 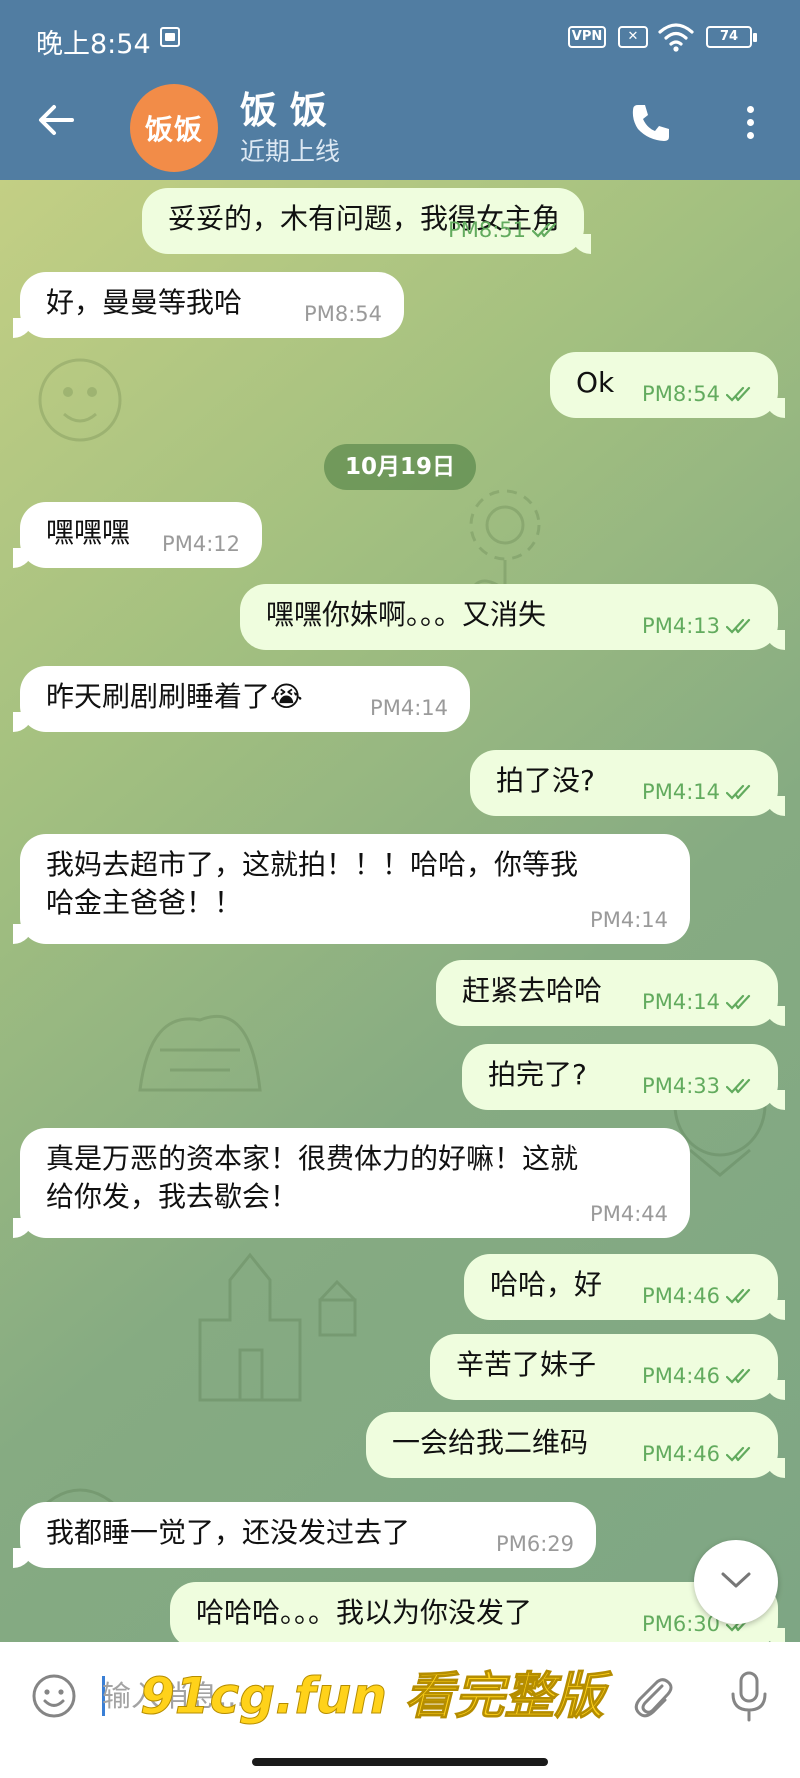 I want to click on chevron-down-icon, so click(x=736, y=1580).